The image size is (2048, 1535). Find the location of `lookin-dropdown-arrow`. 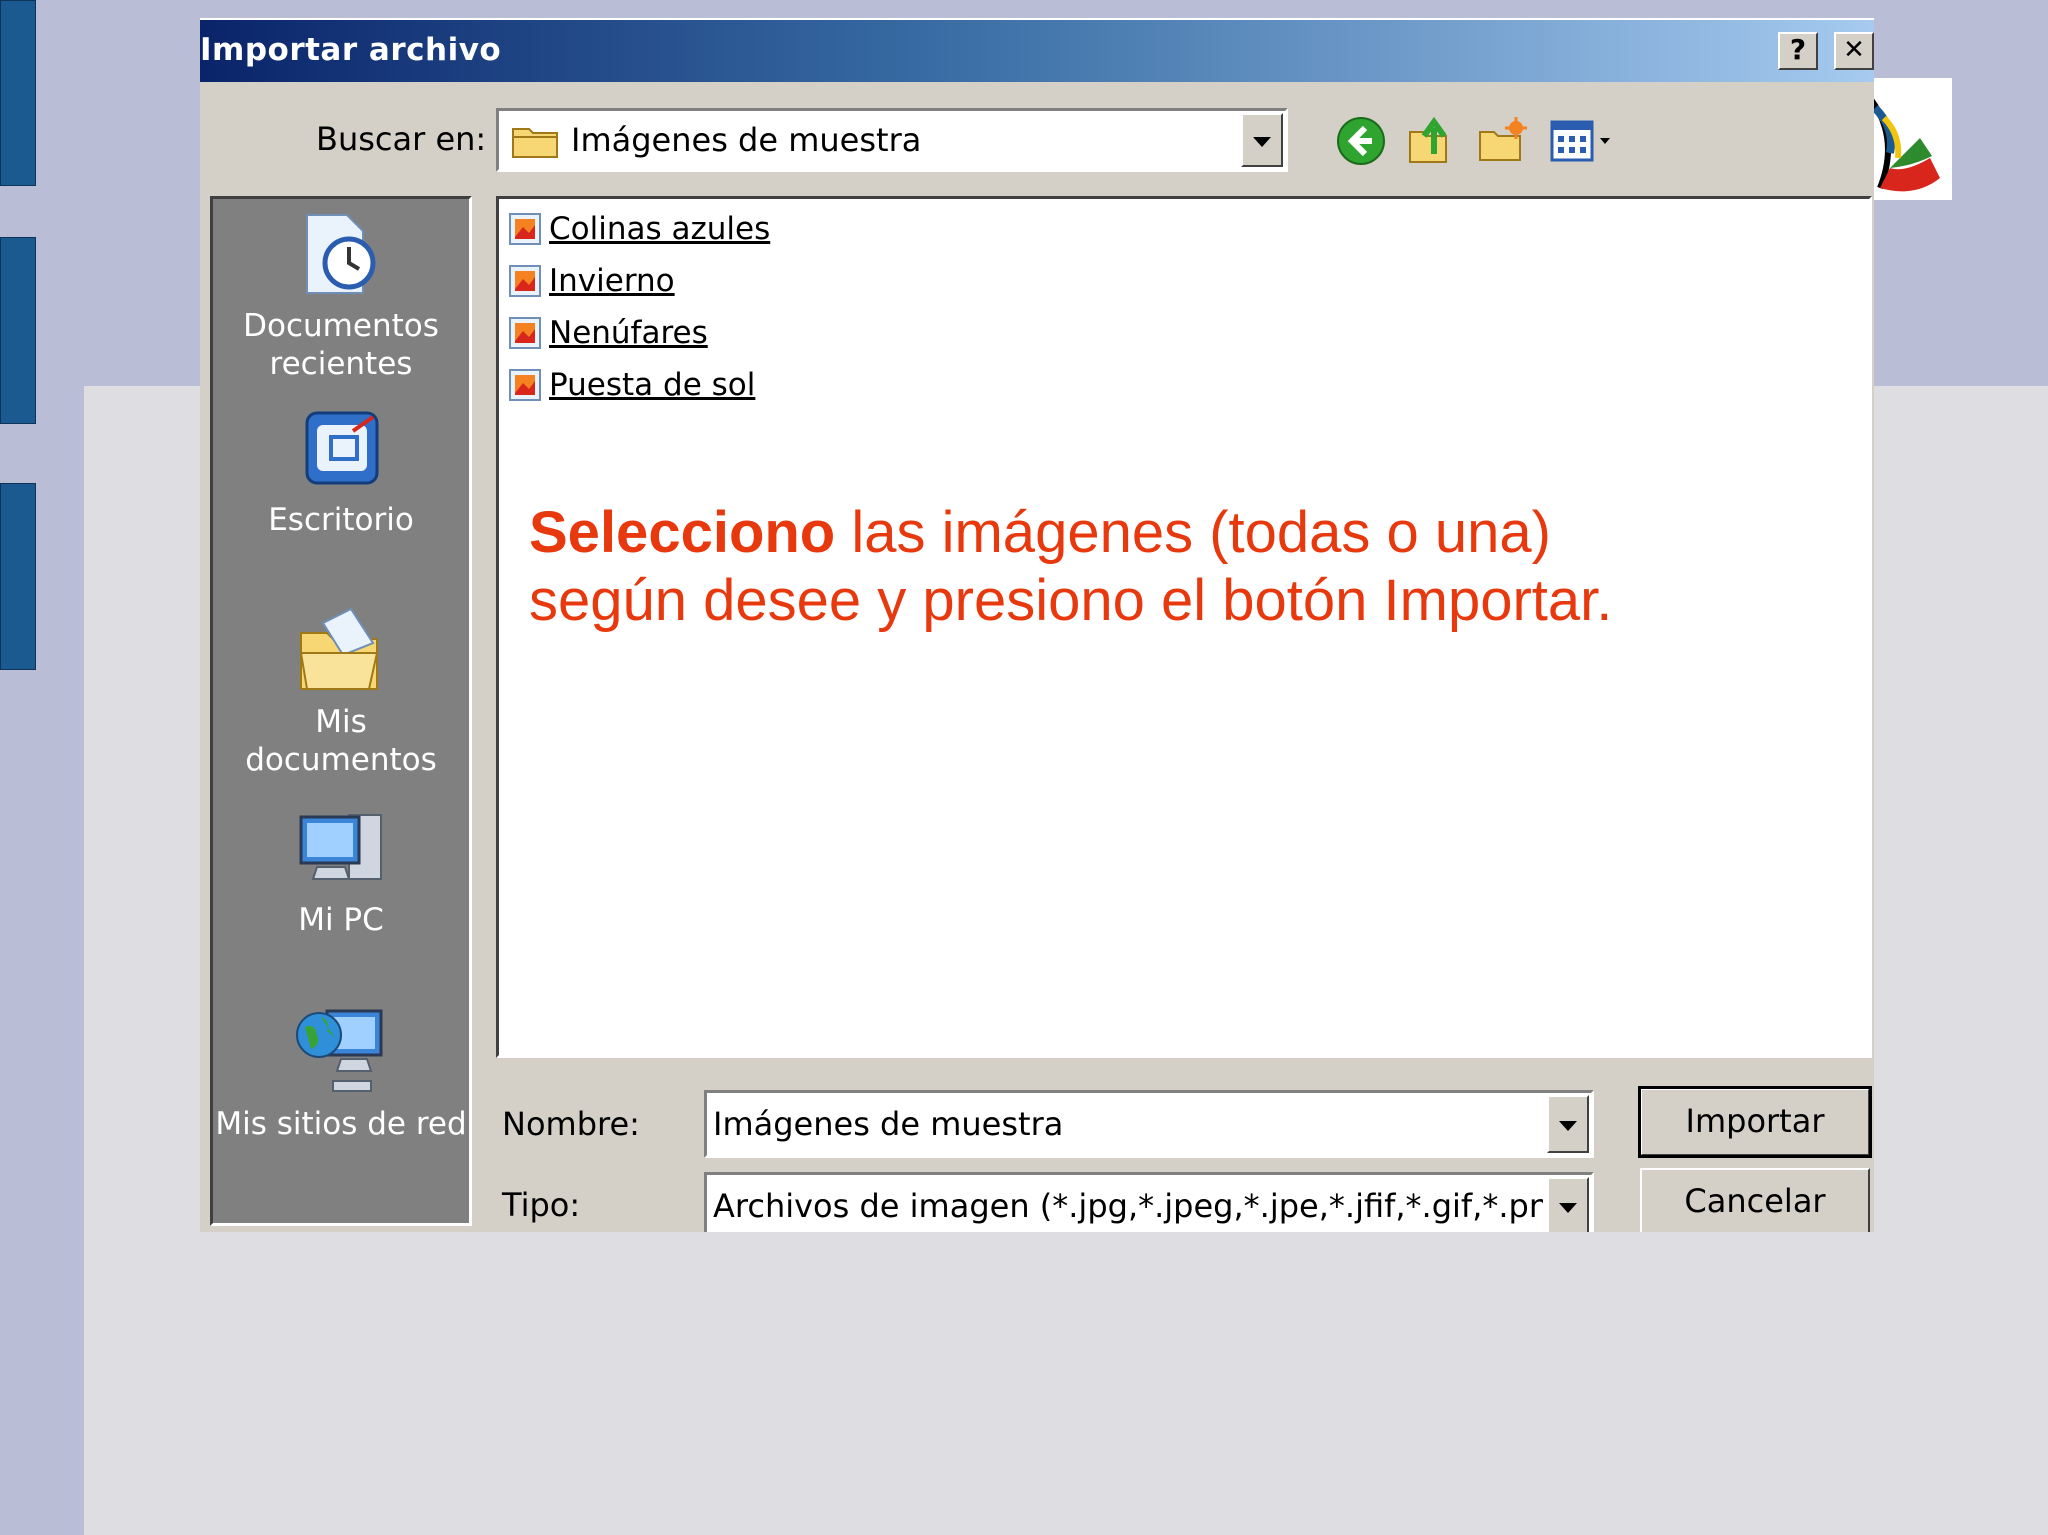

lookin-dropdown-arrow is located at coordinates (1262, 140).